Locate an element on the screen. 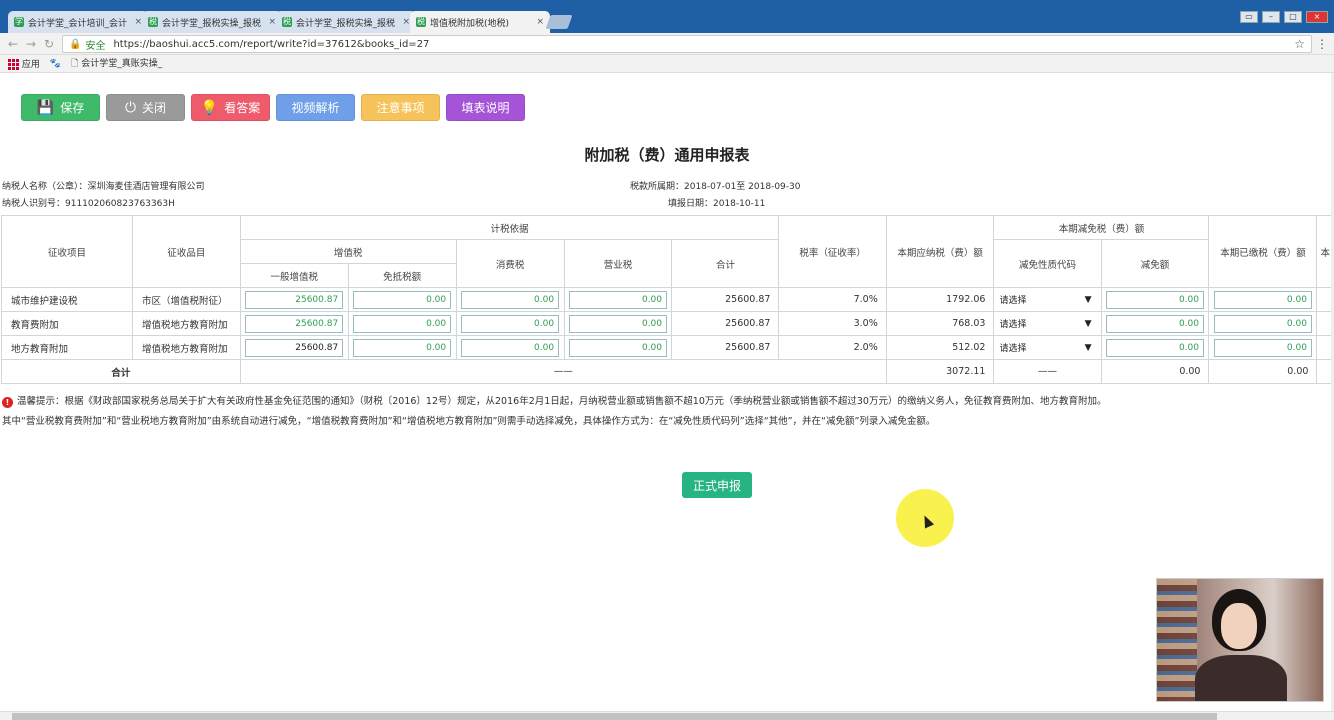 Image resolution: width=1334 pixels, height=720 pixels. save-button: 💾 保存 is located at coordinates (60, 107).